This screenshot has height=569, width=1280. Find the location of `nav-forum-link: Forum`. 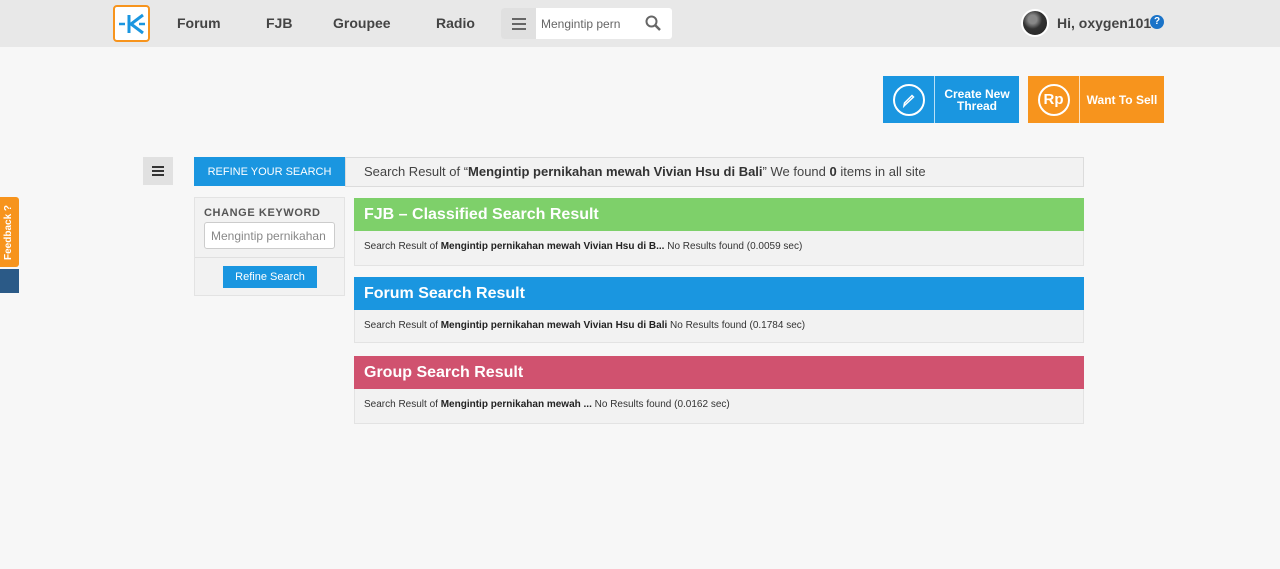

nav-forum-link: Forum is located at coordinates (199, 23).